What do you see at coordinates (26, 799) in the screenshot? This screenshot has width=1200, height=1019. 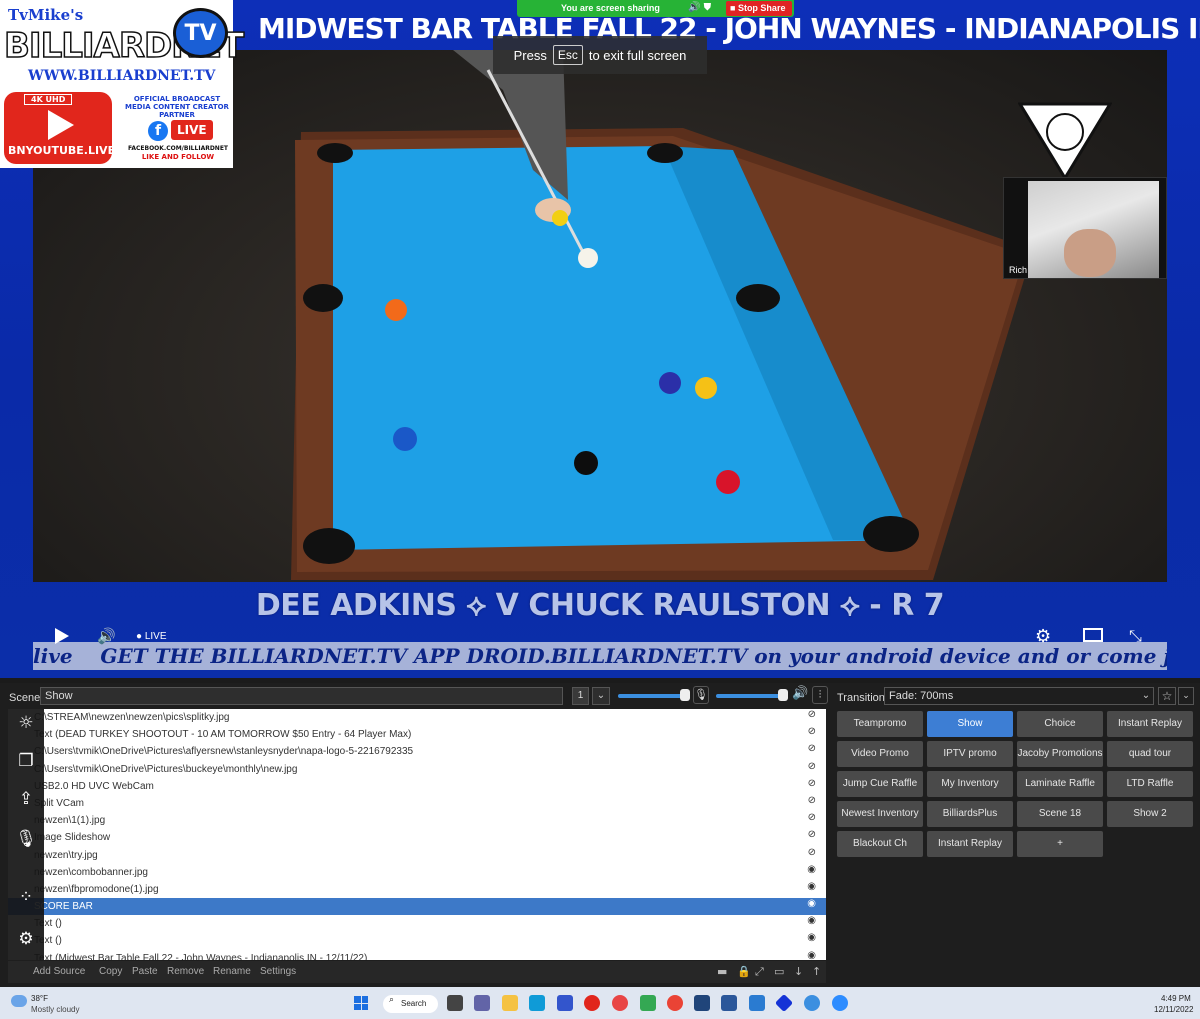 I see `capture-icon: ⇪` at bounding box center [26, 799].